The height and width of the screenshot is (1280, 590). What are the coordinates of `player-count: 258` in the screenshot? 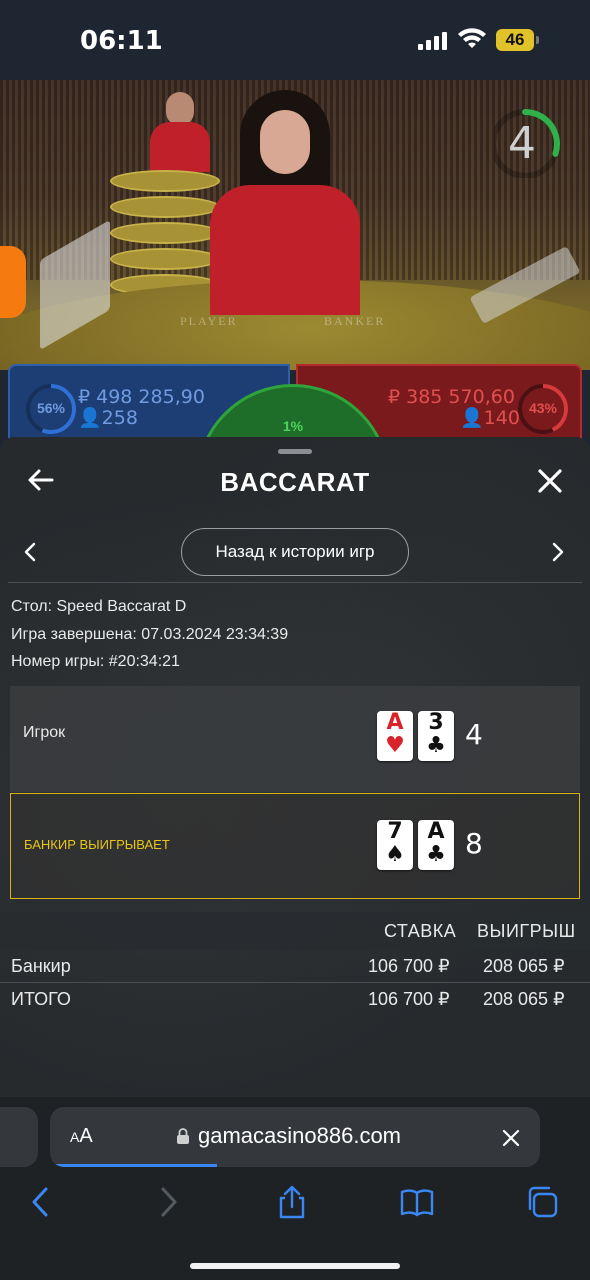 It's located at (119, 418).